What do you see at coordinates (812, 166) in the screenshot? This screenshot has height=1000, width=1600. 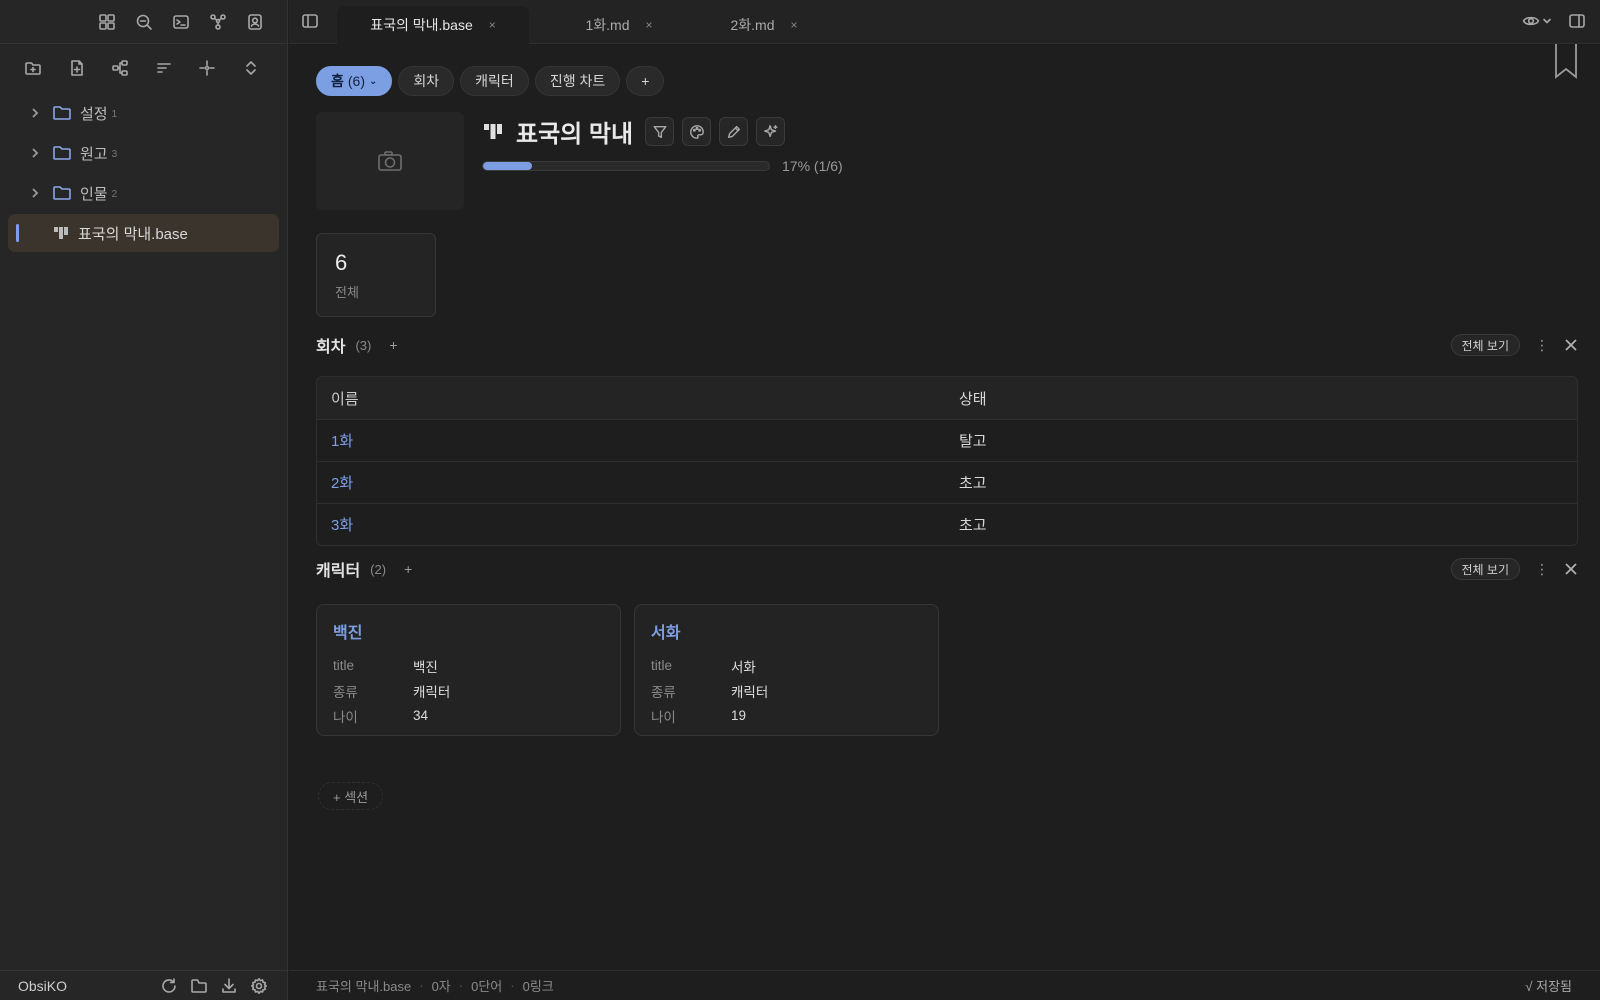 I see `progress-label: 17% (1/6)` at bounding box center [812, 166].